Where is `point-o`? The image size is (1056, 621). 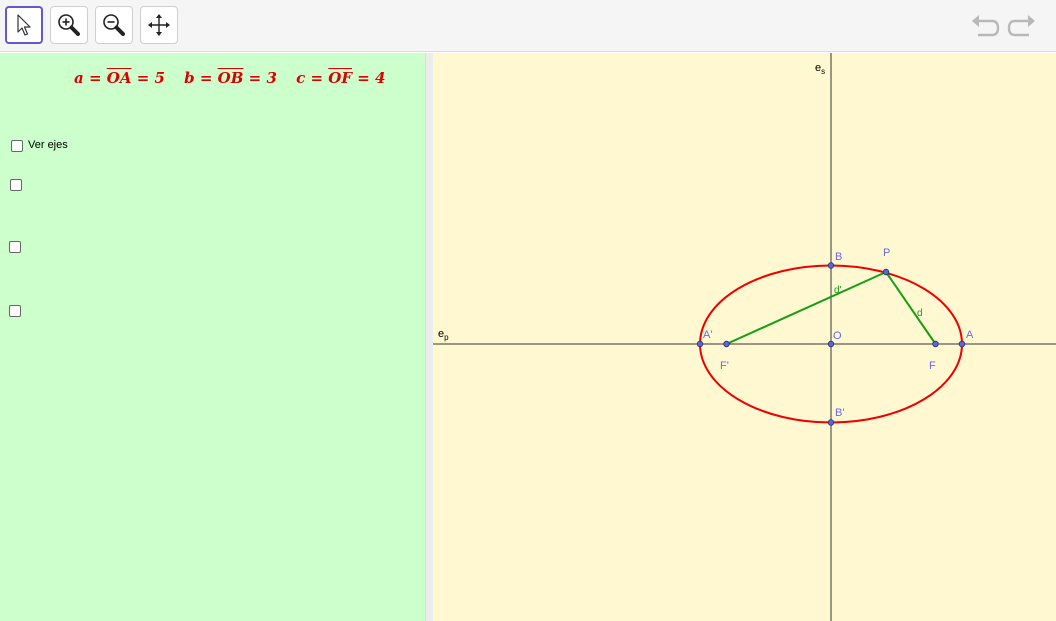 point-o is located at coordinates (831, 344).